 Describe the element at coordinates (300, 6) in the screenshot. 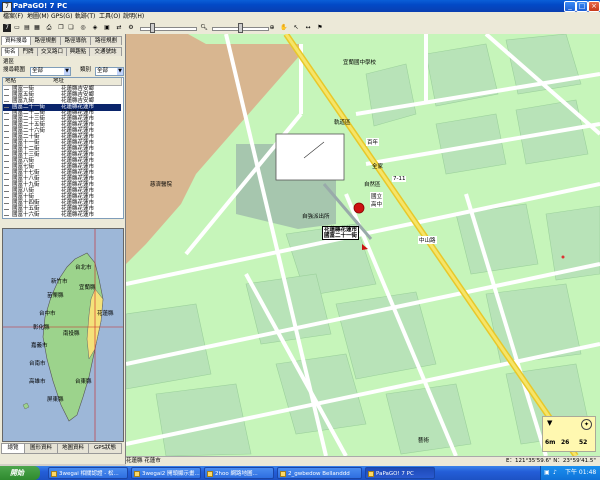

I see `title-bar: 7 PaPaGO! 7 PC _ □ ×` at that location.